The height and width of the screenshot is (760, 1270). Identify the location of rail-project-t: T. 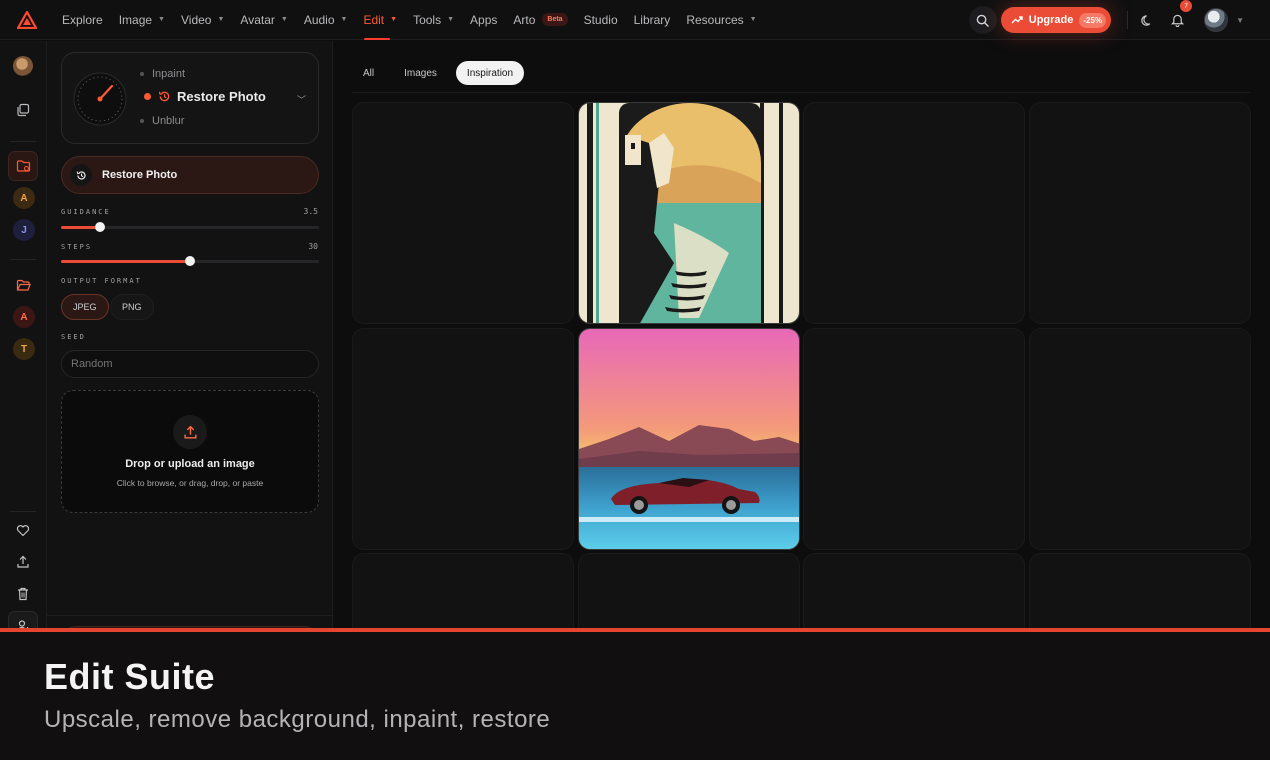
(24, 349).